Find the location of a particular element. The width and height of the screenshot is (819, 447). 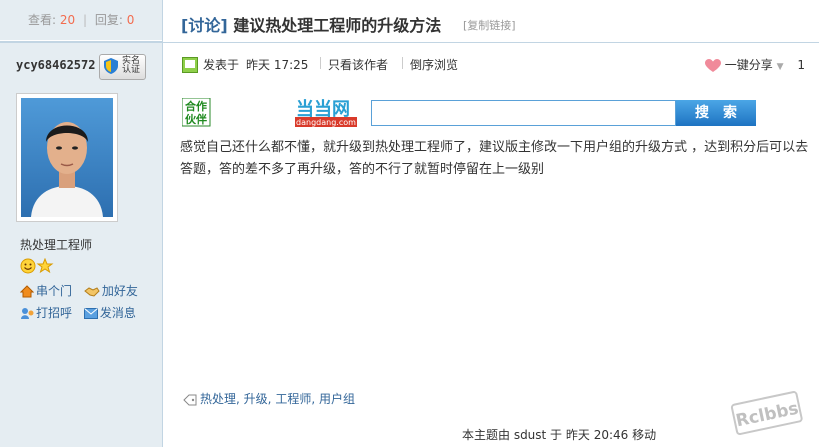

watermark-logo: Rclbbs is located at coordinates (767, 415).